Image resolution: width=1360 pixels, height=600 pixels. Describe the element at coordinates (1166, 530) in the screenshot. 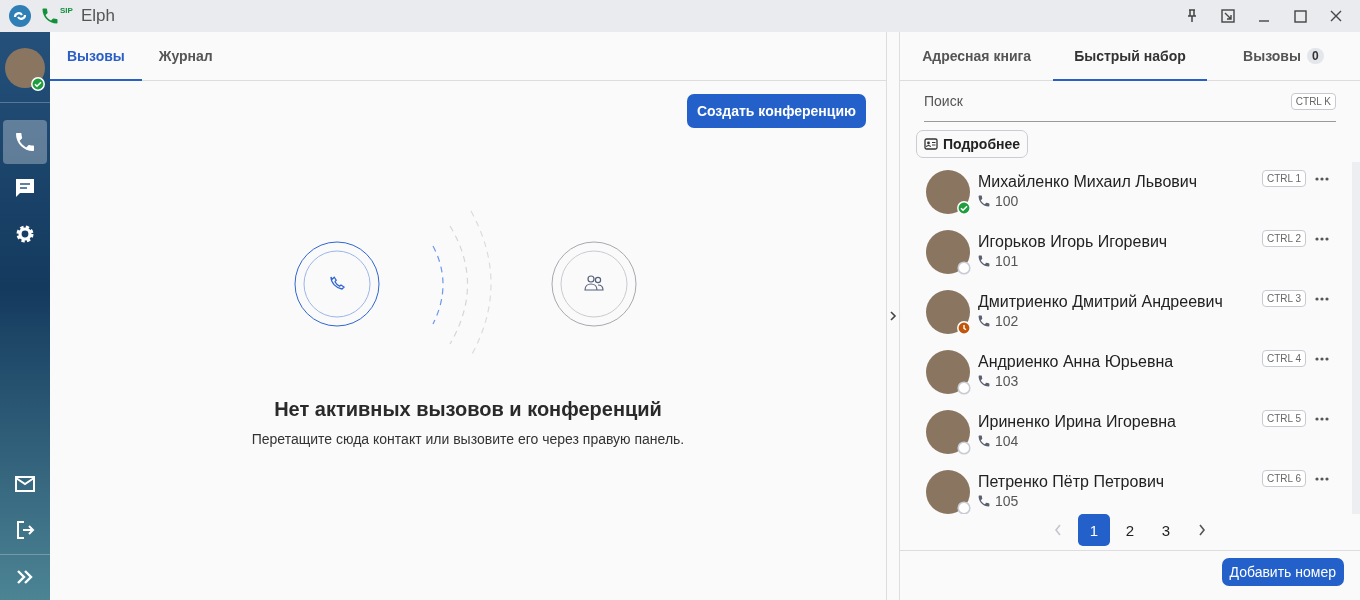

I see `page-button: 3` at that location.